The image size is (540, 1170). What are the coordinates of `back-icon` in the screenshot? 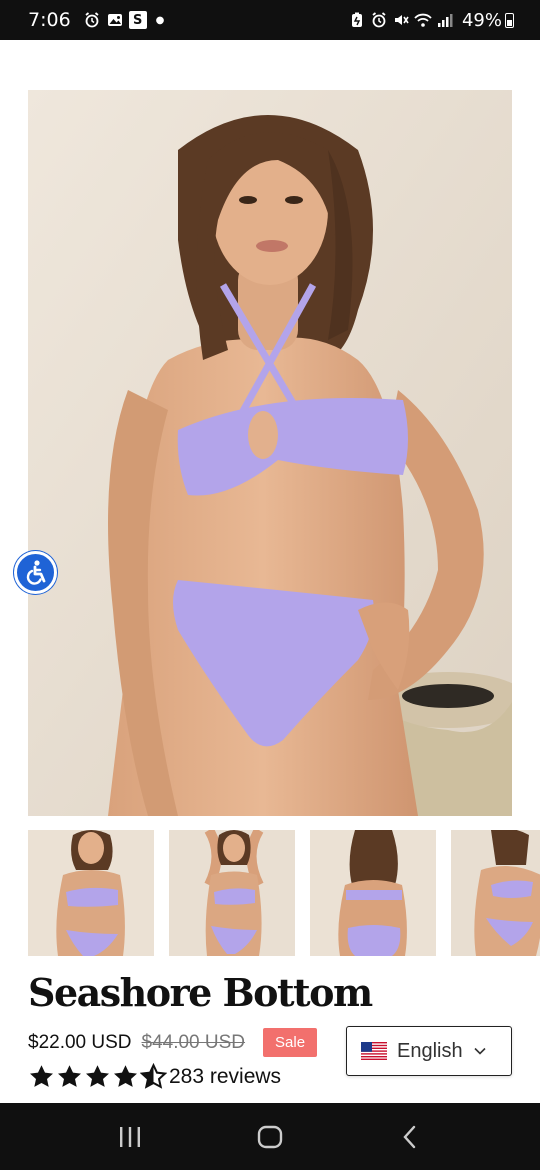 It's located at (409, 1136).